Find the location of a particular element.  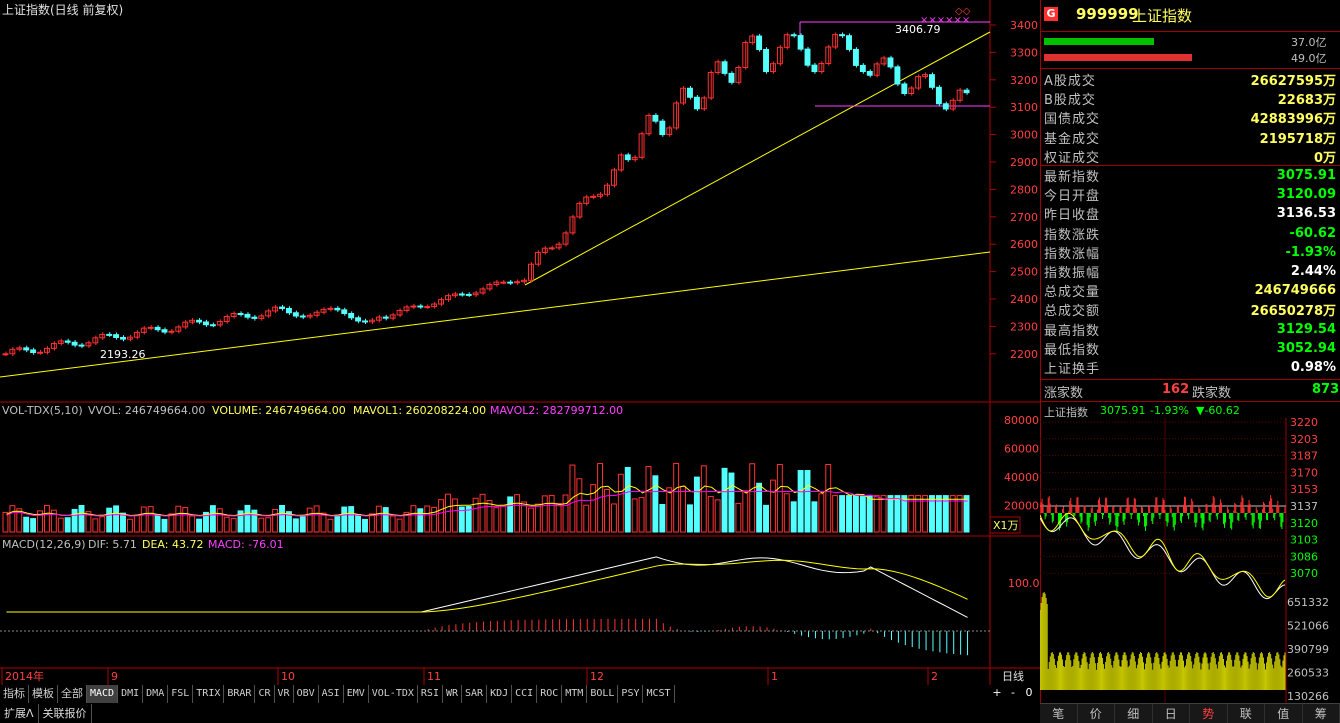

quote-row-label: 指数振幅 is located at coordinates (1072, 273).